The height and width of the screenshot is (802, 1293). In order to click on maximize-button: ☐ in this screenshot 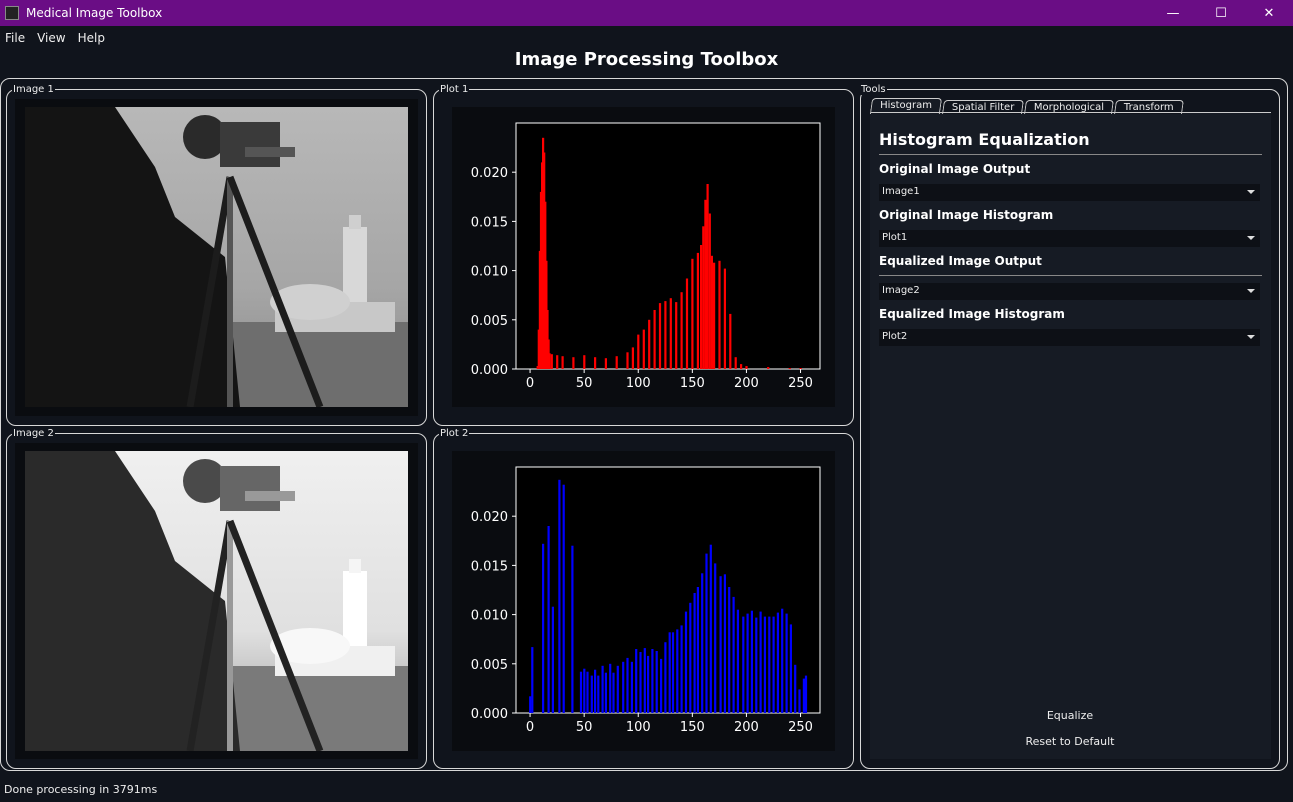, I will do `click(1221, 13)`.